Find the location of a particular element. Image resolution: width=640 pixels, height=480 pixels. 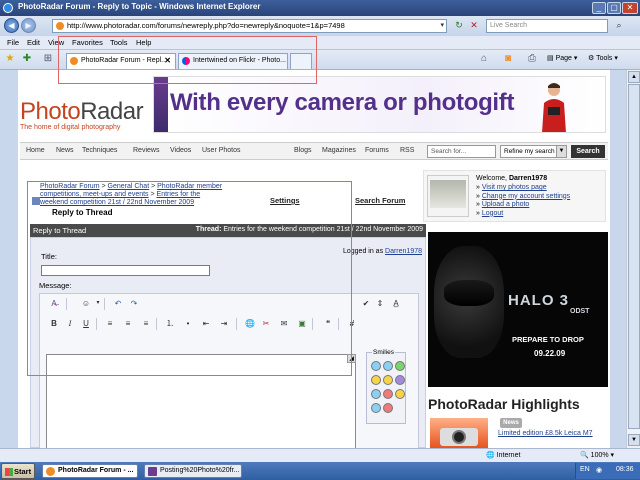

code-hash-button: # is located at coordinates (352, 323).